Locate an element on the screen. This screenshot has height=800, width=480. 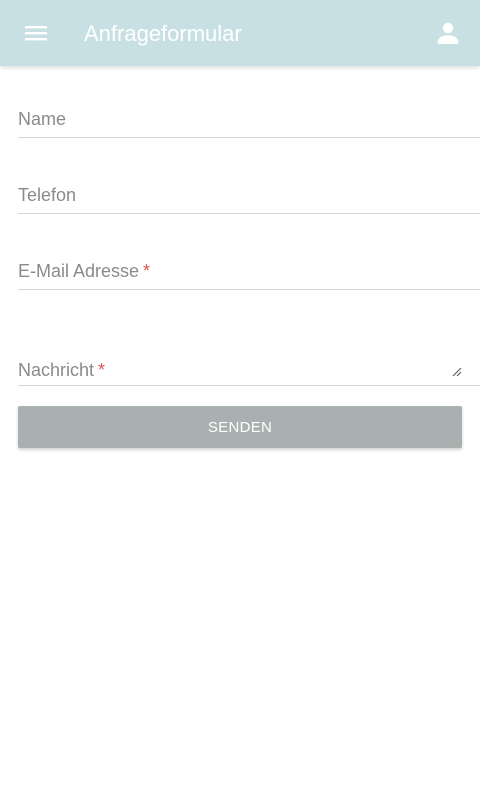
menu-button is located at coordinates (36, 33).